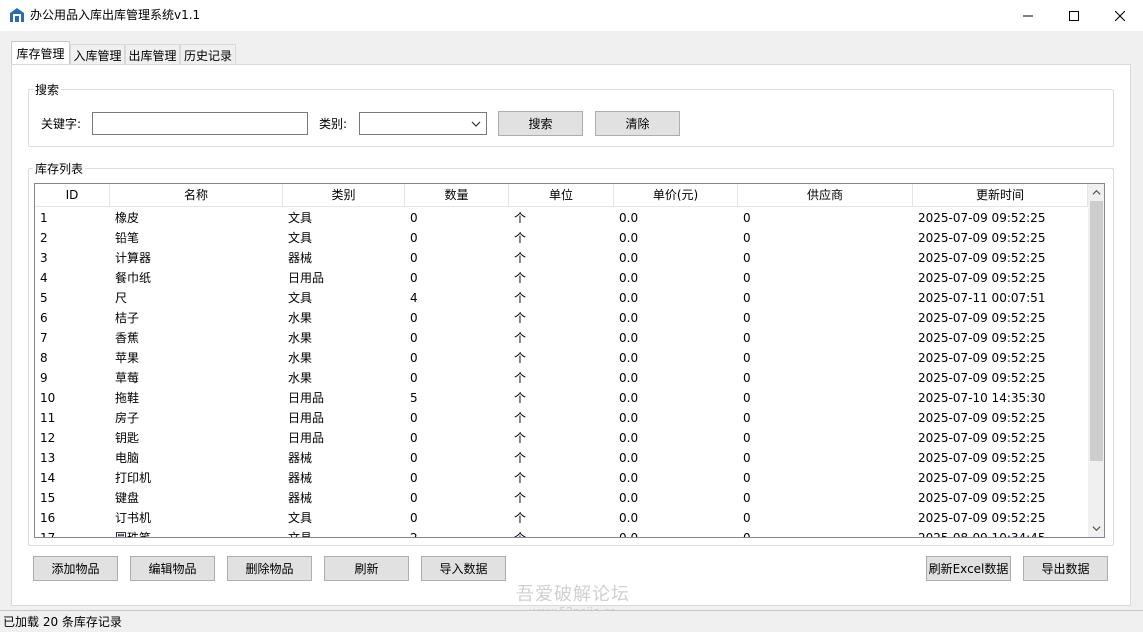 The height and width of the screenshot is (632, 1143). I want to click on cell-col-name: 桔子, so click(127, 318).